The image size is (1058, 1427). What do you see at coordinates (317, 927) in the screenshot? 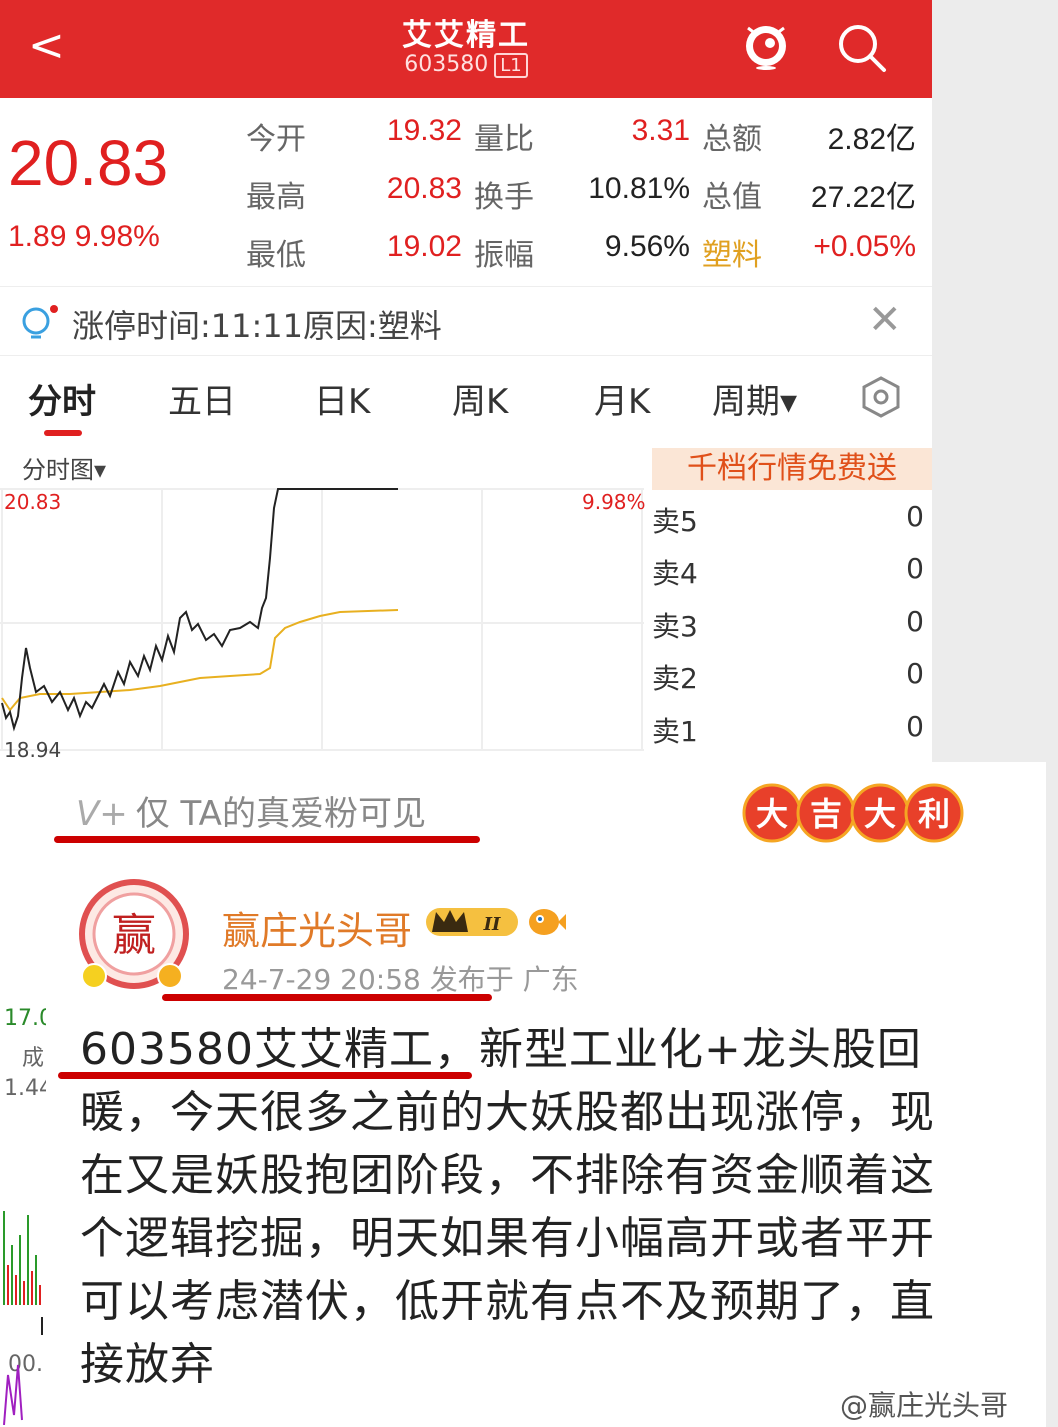
I see `author-name: 赢庄光头哥` at bounding box center [317, 927].